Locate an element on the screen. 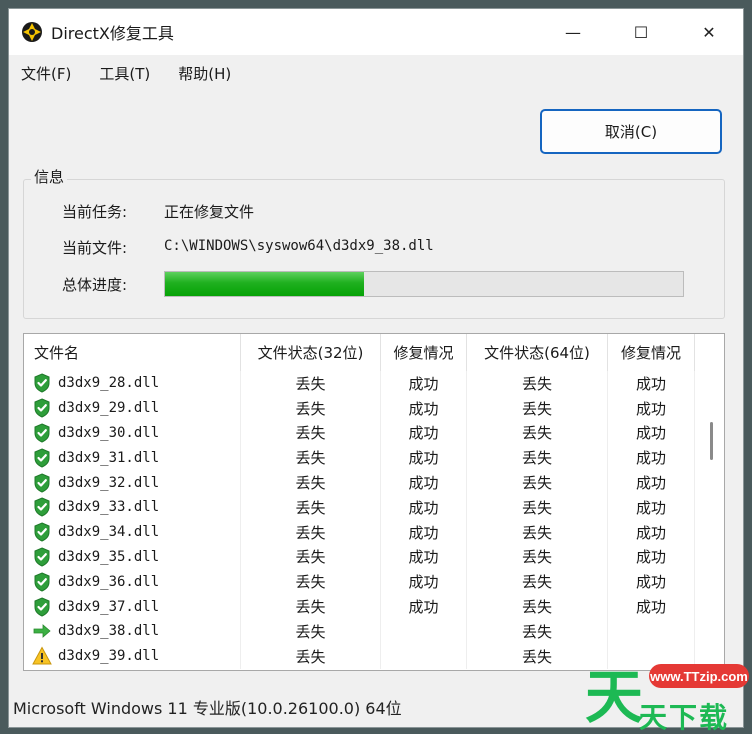 This screenshot has height=734, width=752. header-filename: 文件名 is located at coordinates (132, 352).